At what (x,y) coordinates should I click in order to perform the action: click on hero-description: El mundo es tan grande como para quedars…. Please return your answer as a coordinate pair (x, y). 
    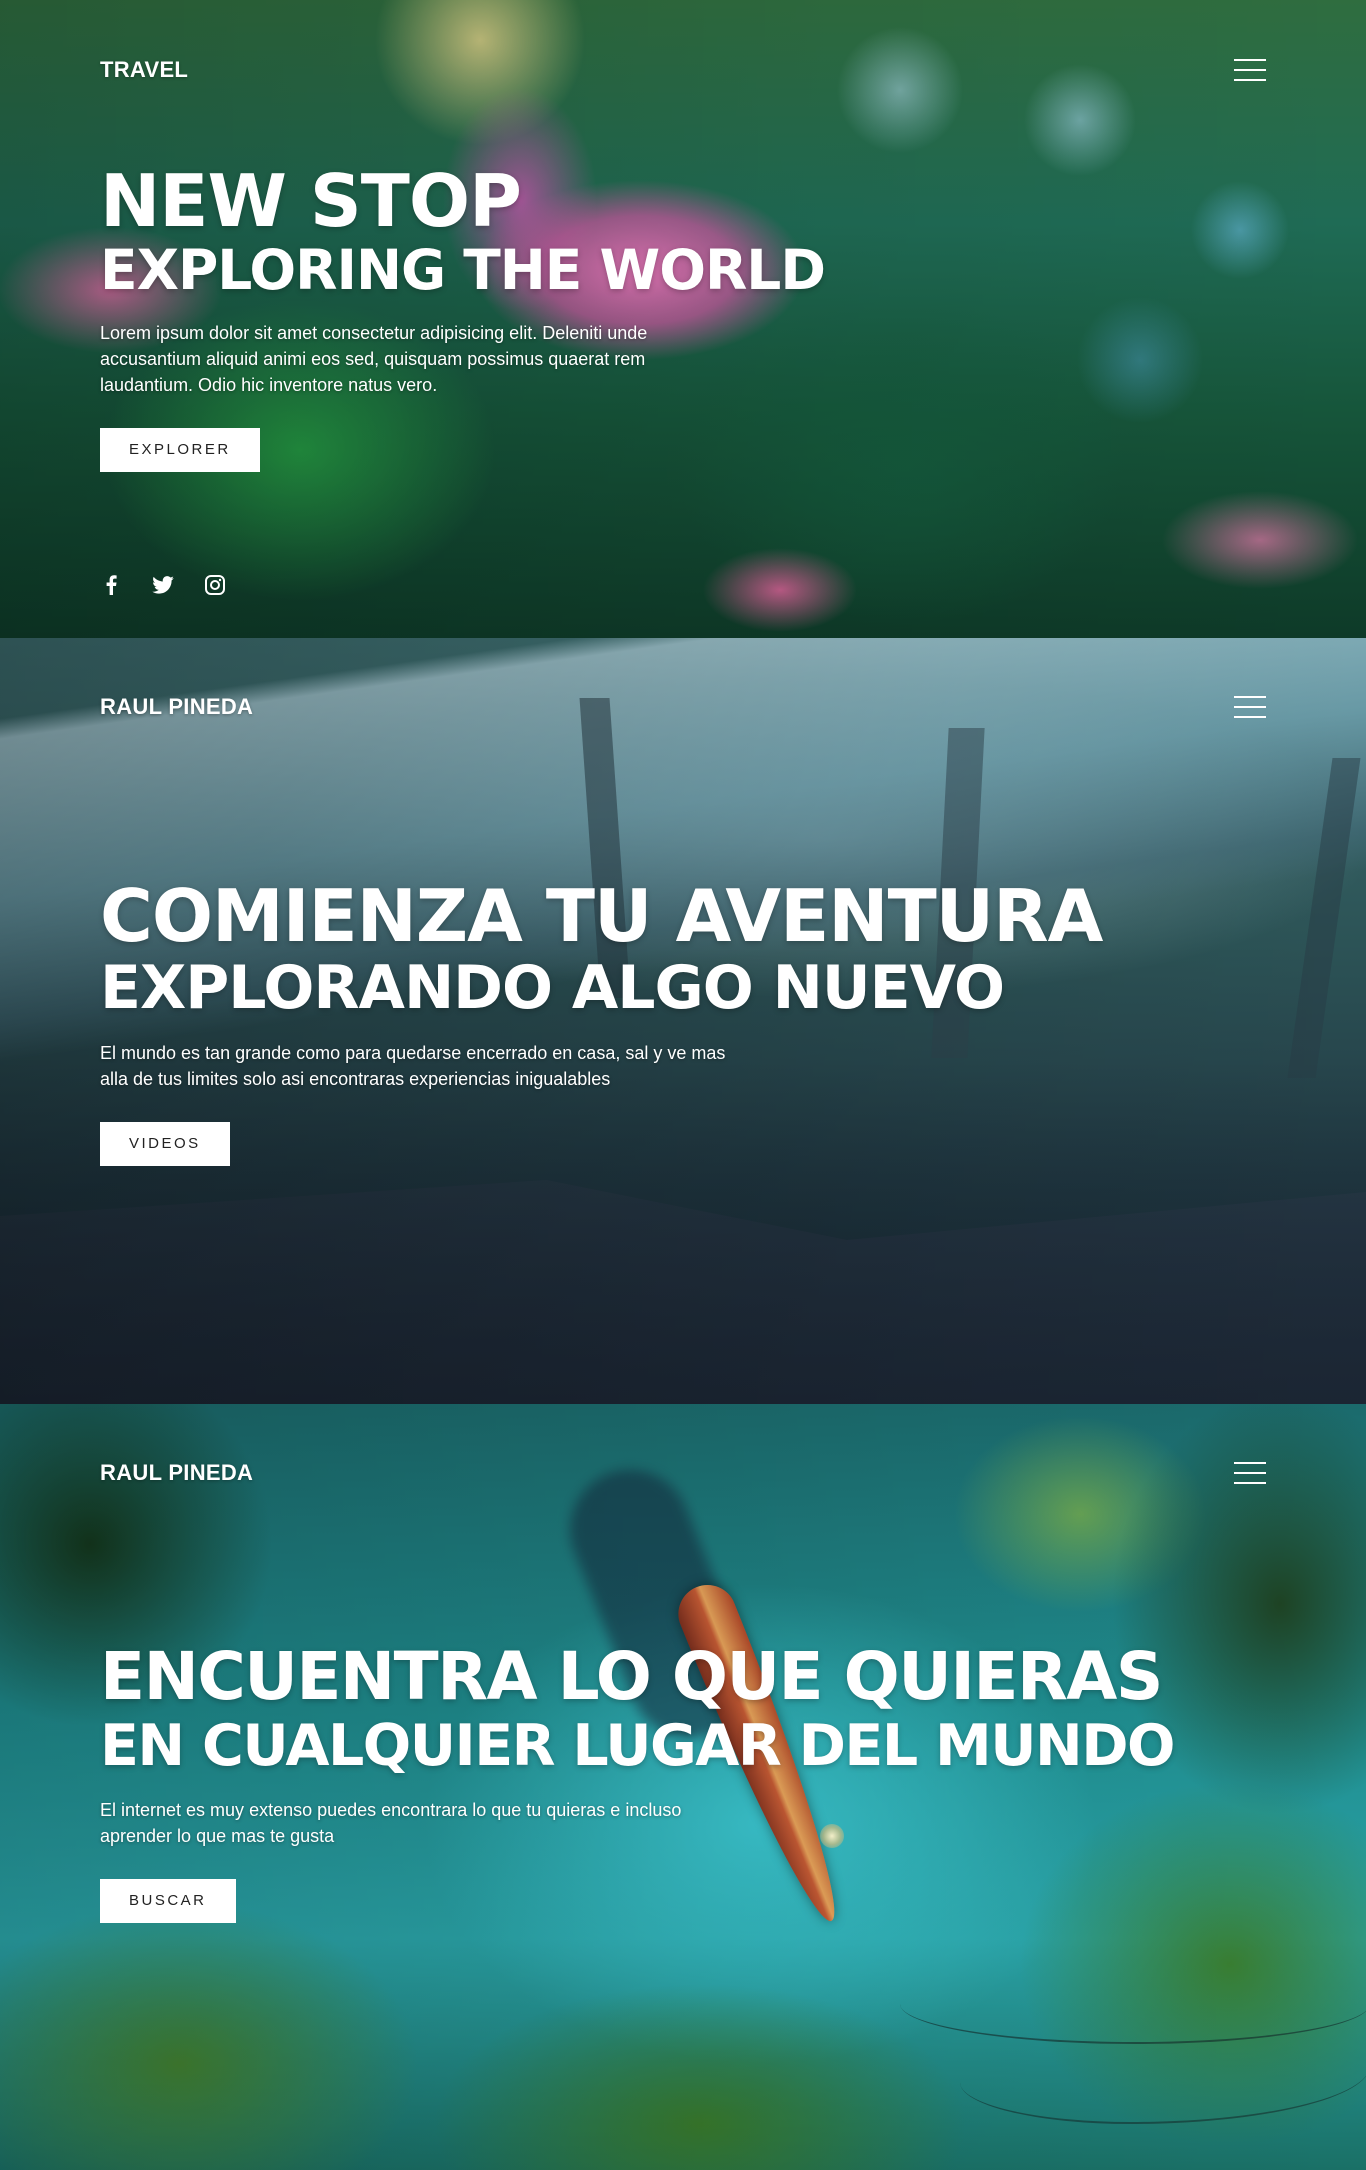
    Looking at the image, I should click on (413, 1066).